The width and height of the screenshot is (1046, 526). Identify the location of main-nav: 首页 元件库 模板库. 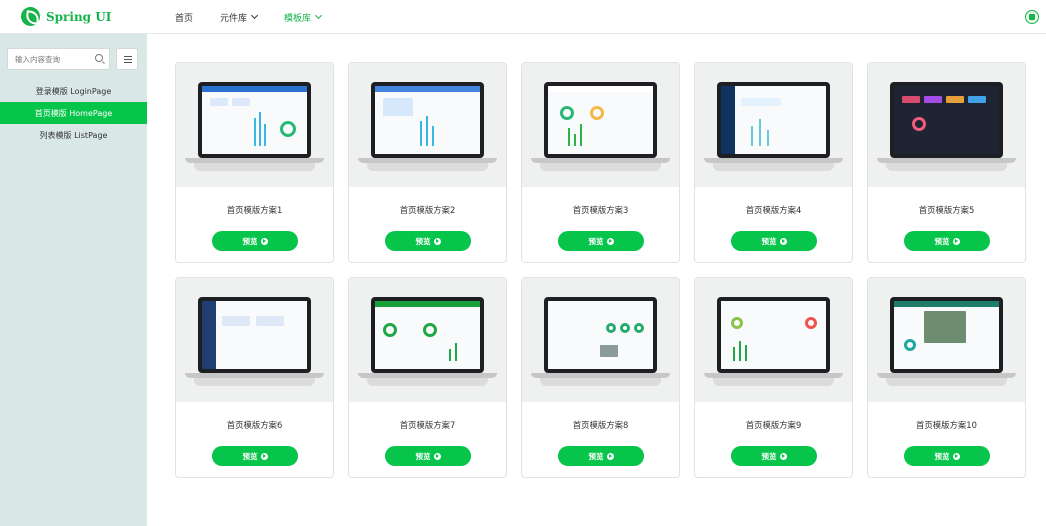
(261, 17).